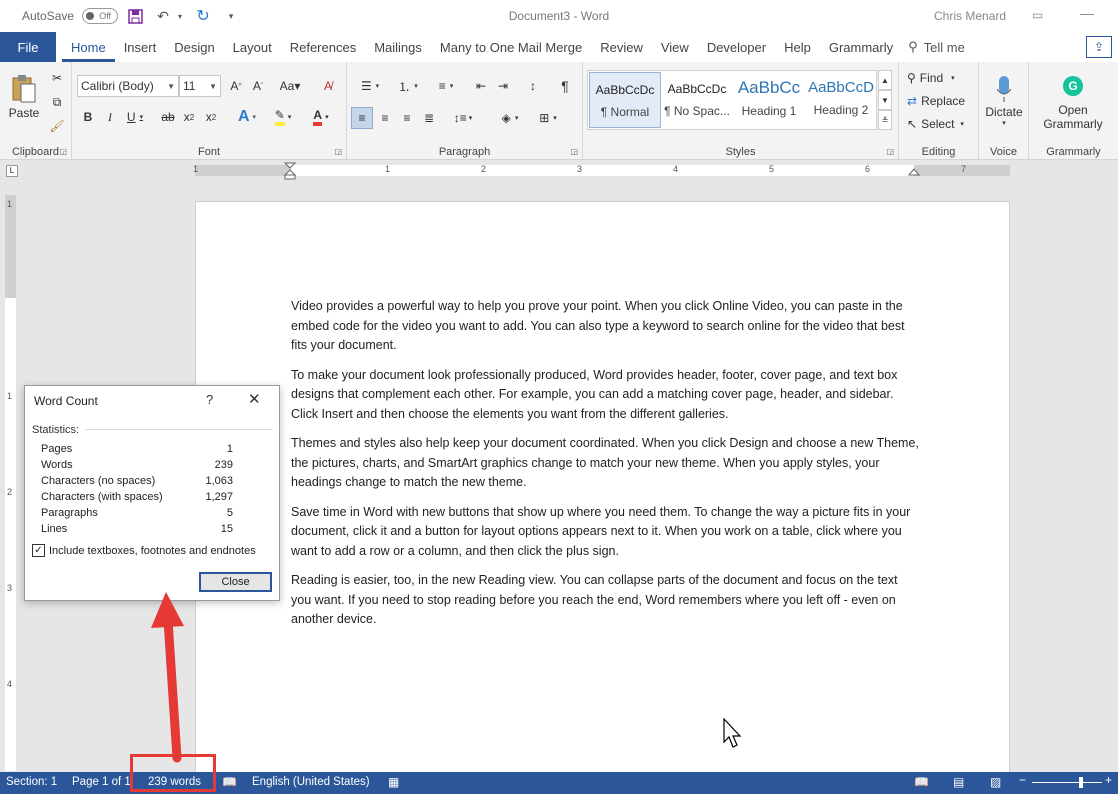 Image resolution: width=1118 pixels, height=794 pixels. Describe the element at coordinates (736, 47) in the screenshot. I see `tab-developer: Developer` at that location.